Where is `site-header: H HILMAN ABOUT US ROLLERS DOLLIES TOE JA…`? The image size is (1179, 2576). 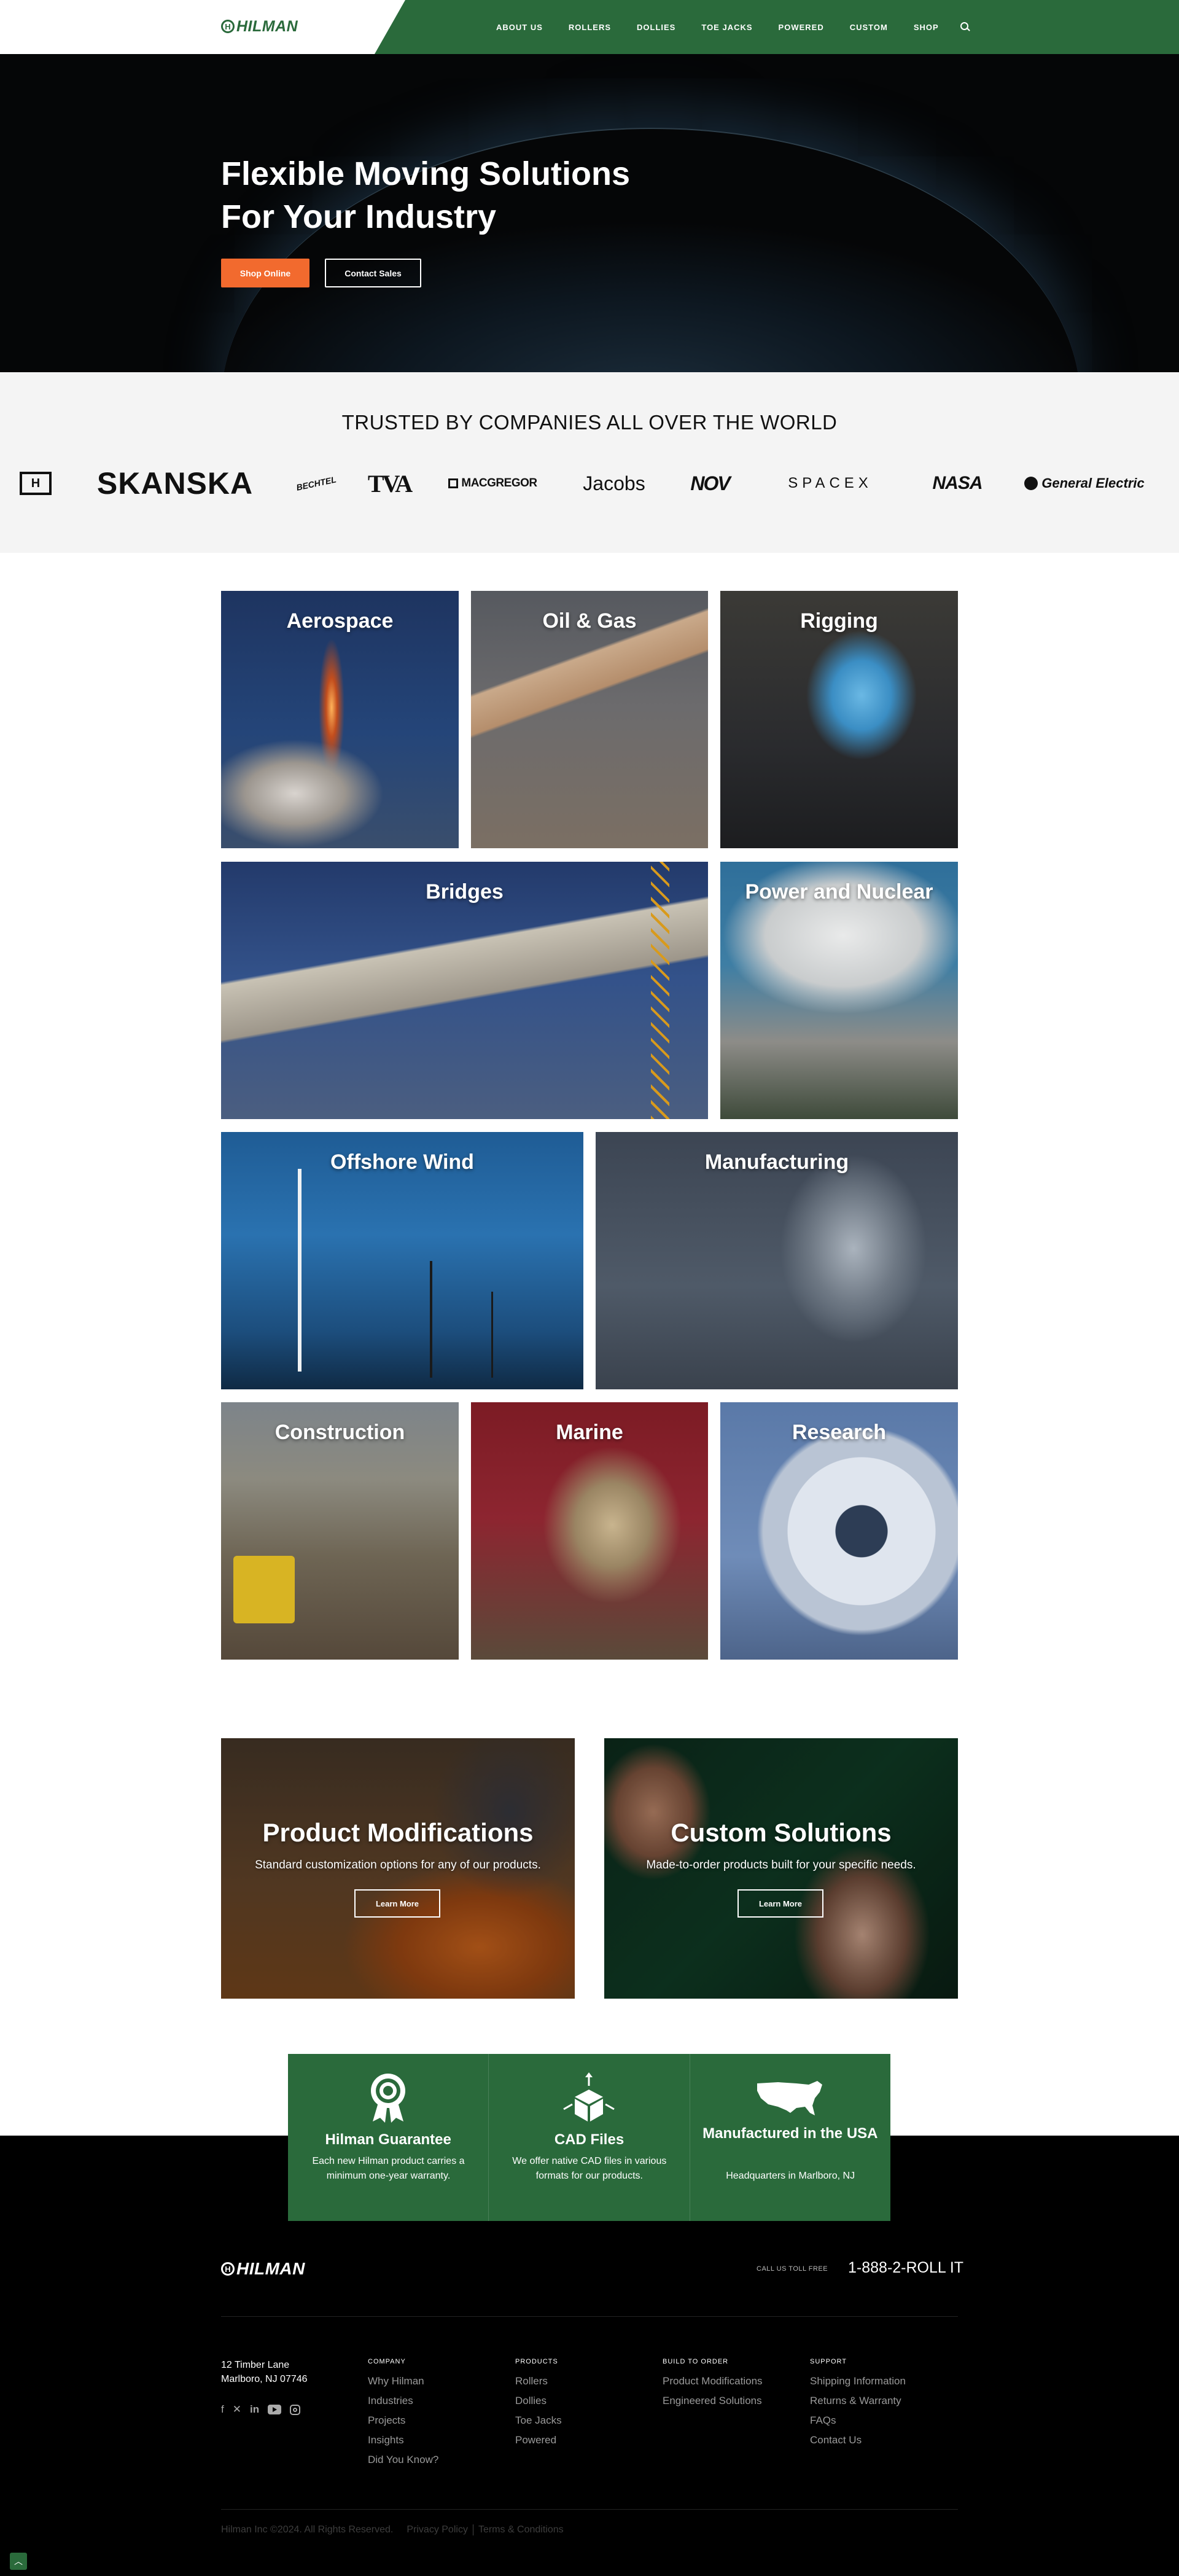 site-header: H HILMAN ABOUT US ROLLERS DOLLIES TOE JA… is located at coordinates (589, 27).